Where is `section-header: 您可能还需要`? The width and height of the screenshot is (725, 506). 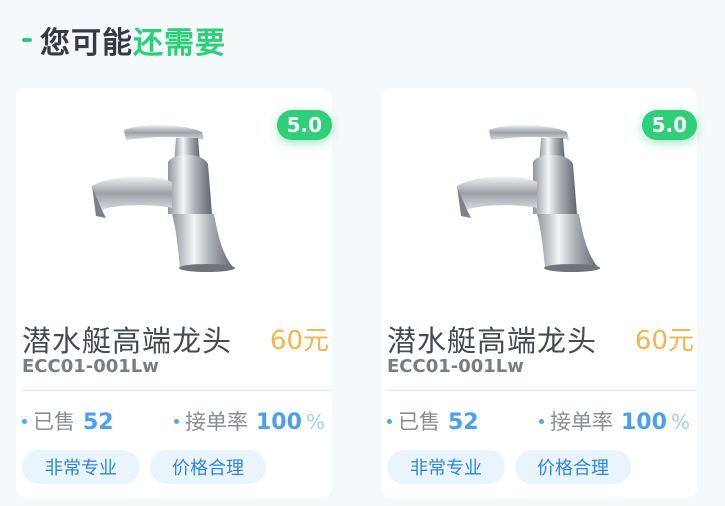 section-header: 您可能还需要 is located at coordinates (124, 41).